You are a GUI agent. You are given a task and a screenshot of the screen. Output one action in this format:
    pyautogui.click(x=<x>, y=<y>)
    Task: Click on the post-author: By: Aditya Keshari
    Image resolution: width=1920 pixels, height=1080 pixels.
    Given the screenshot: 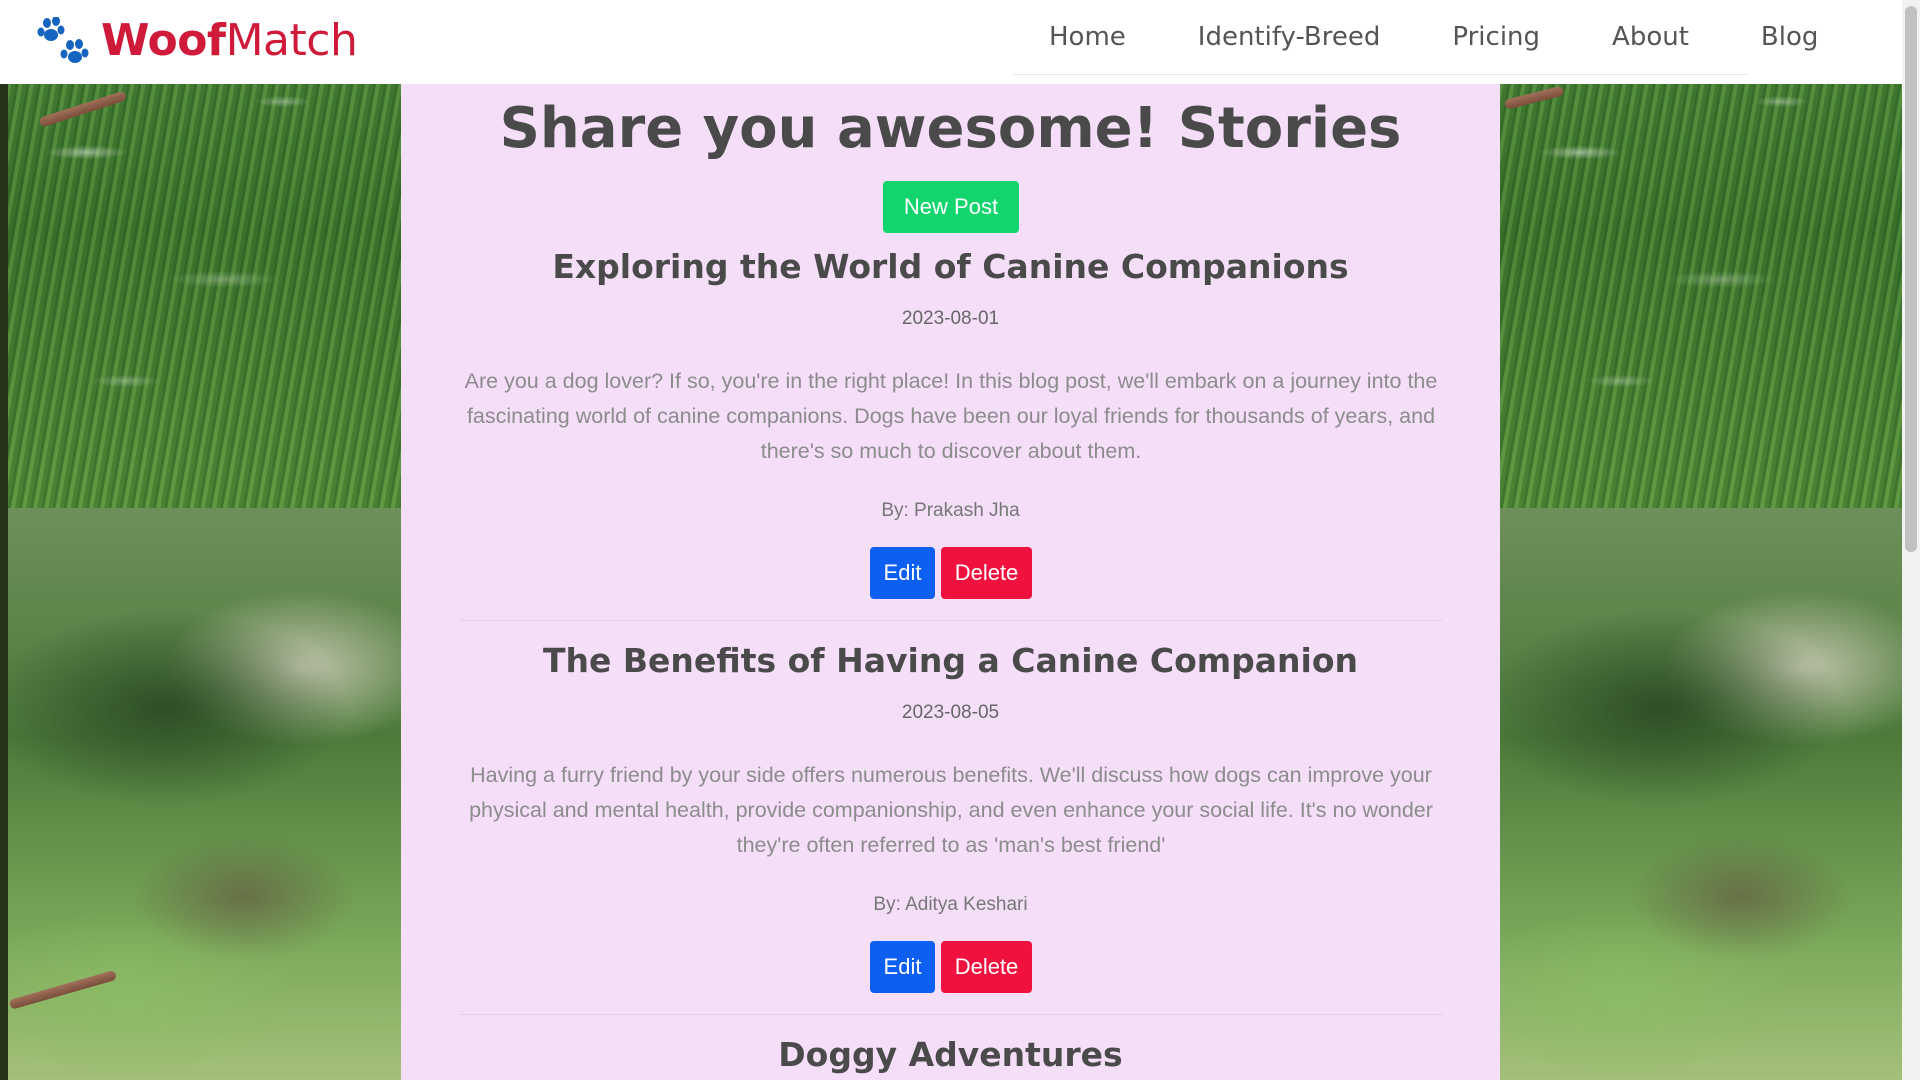 What is the action you would take?
    pyautogui.click(x=950, y=904)
    